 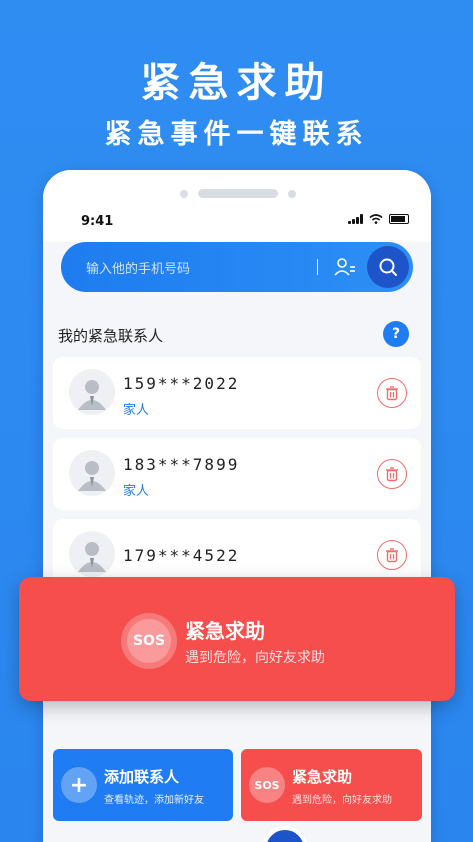 What do you see at coordinates (292, 194) in the screenshot?
I see `sensor-dot` at bounding box center [292, 194].